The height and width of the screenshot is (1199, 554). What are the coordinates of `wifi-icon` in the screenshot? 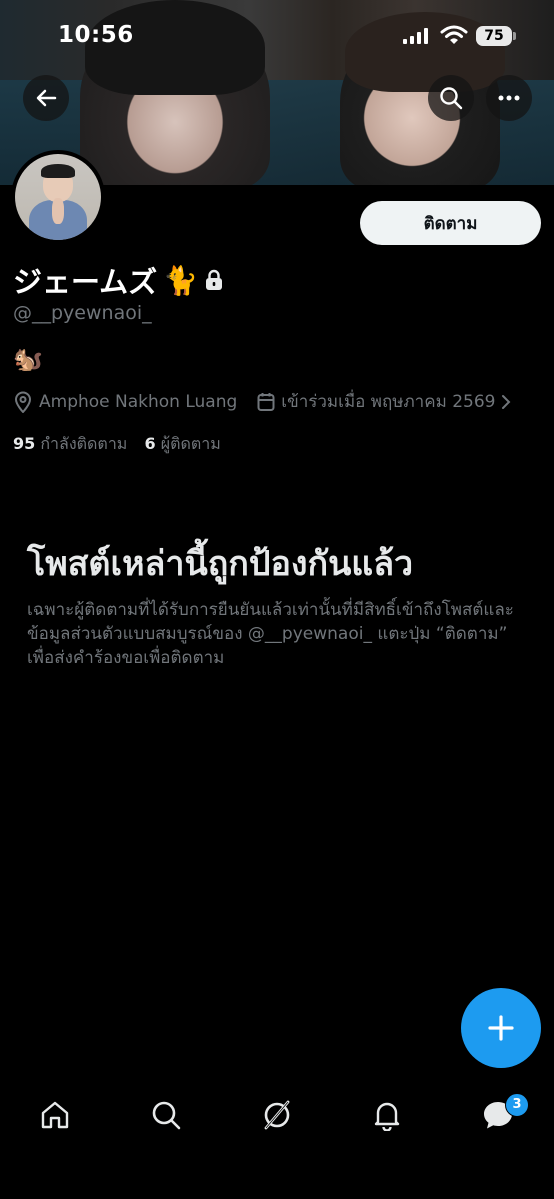 It's located at (454, 34).